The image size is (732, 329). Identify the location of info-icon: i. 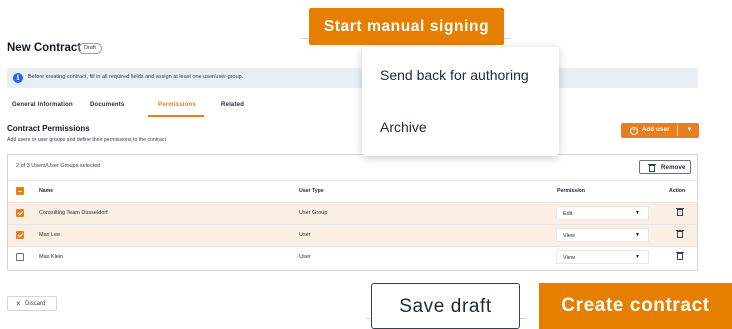
(18, 78).